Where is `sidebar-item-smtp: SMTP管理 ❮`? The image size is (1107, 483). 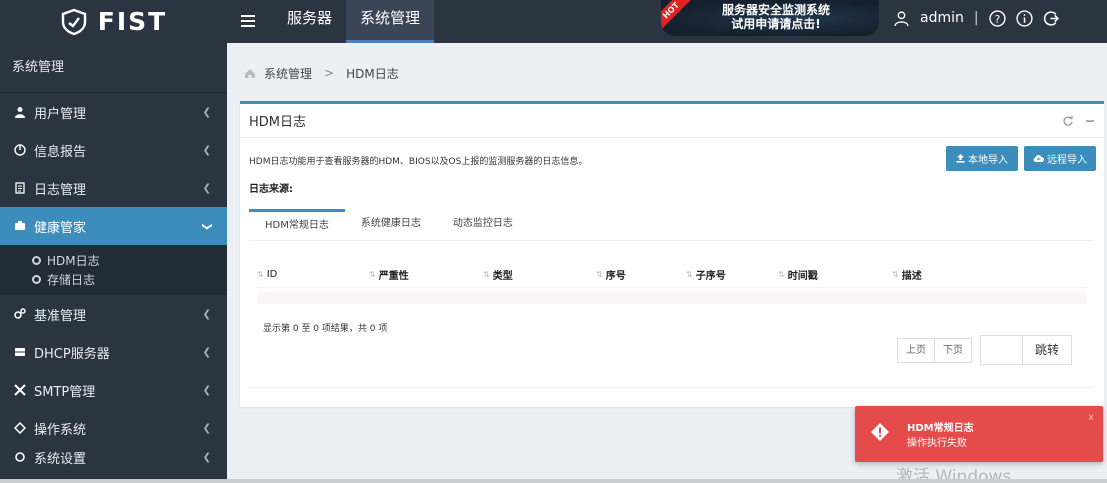
sidebar-item-smtp: SMTP管理 ❮ is located at coordinates (113, 390).